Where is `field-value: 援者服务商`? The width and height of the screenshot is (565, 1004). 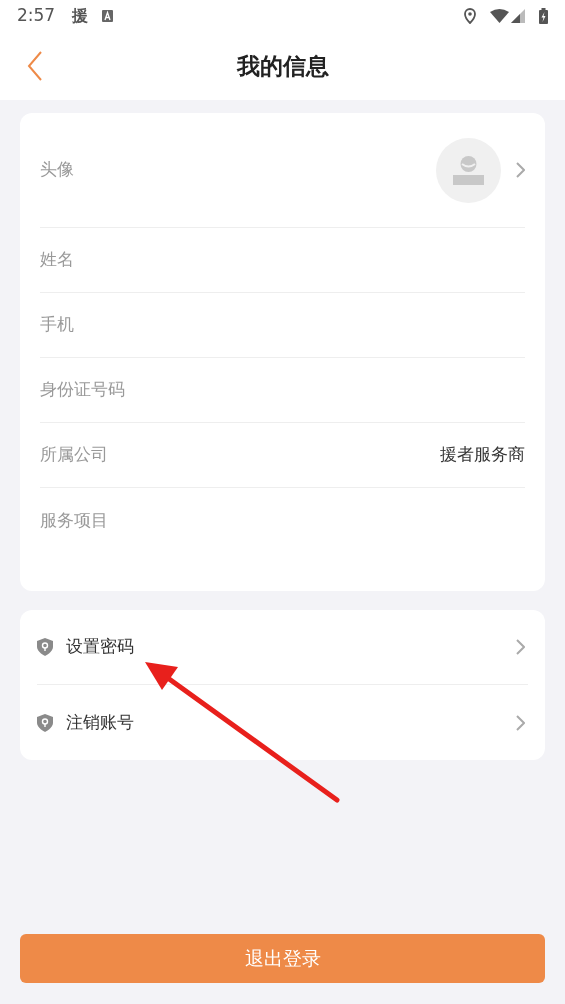 field-value: 援者服务商 is located at coordinates (482, 455).